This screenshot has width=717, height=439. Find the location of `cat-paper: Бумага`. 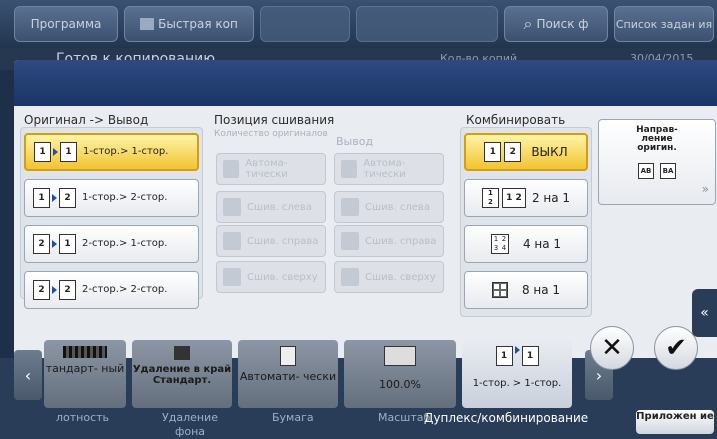

cat-paper: Бумага is located at coordinates (293, 417).